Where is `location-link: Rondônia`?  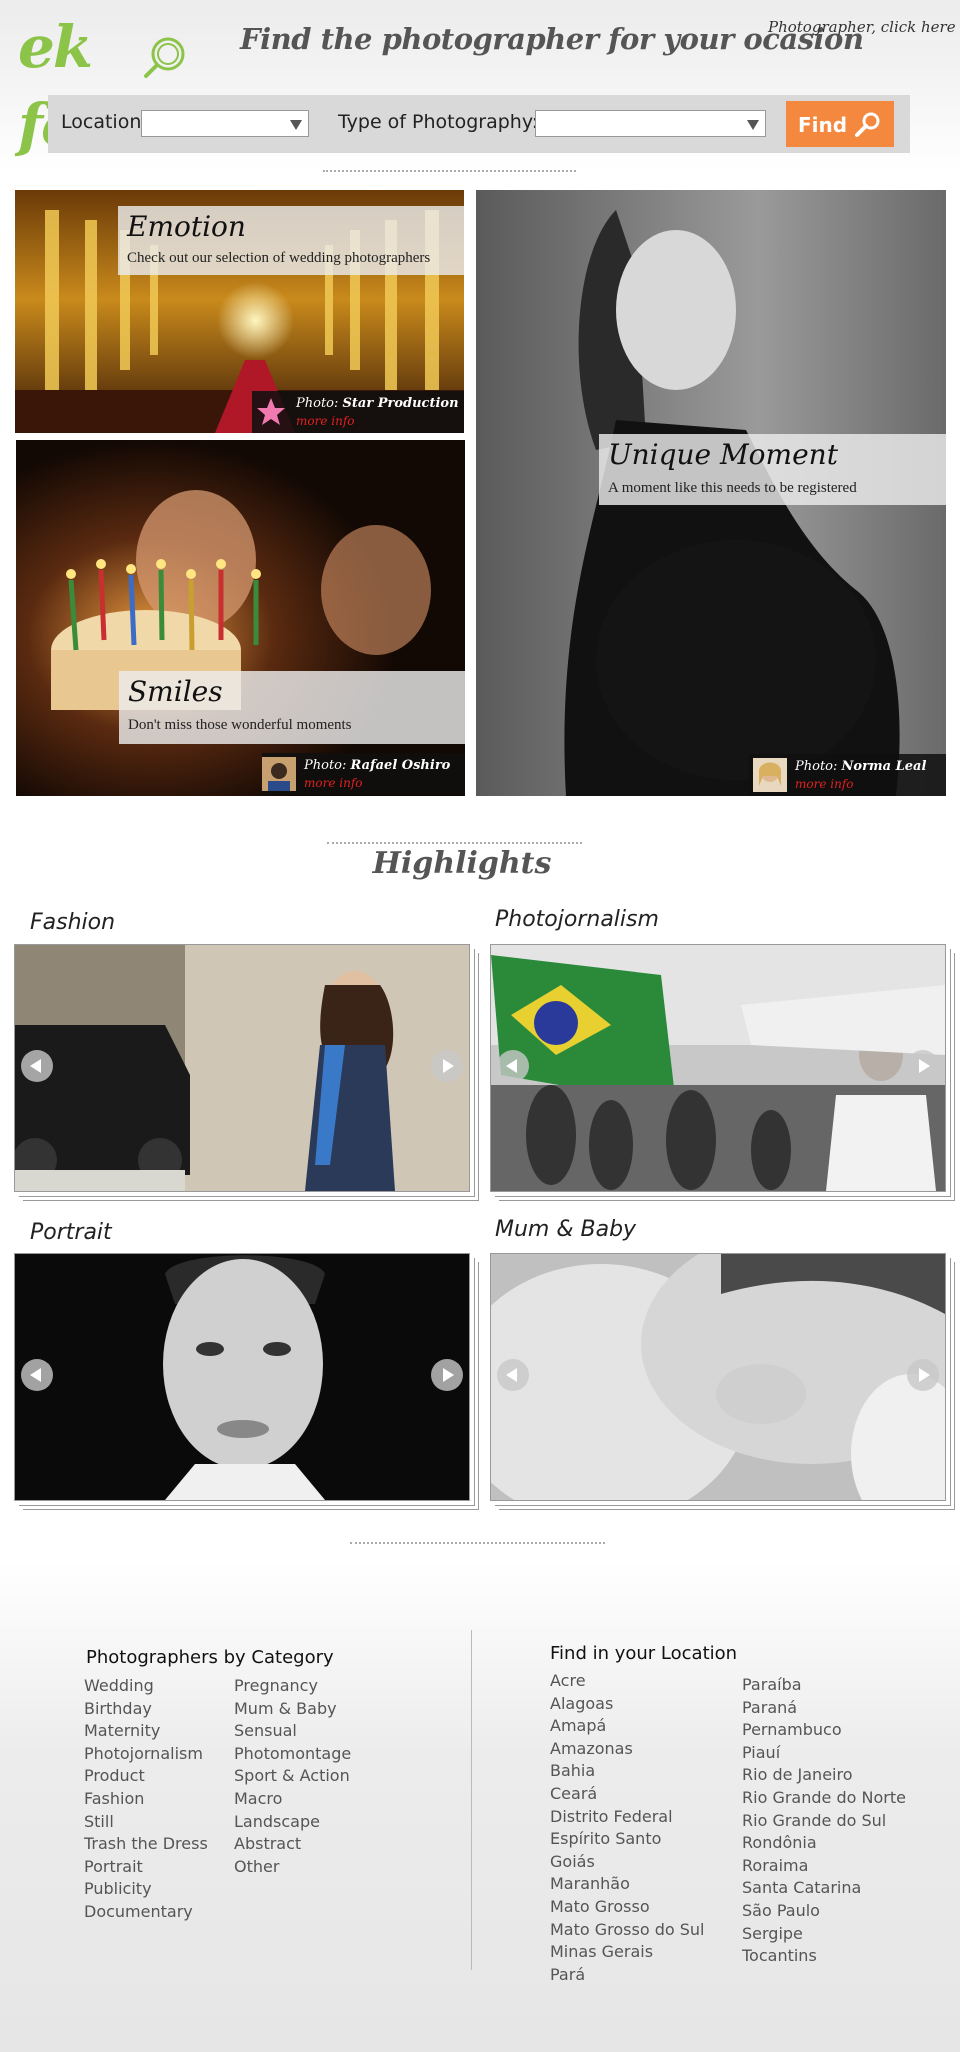 location-link: Rondônia is located at coordinates (779, 1842).